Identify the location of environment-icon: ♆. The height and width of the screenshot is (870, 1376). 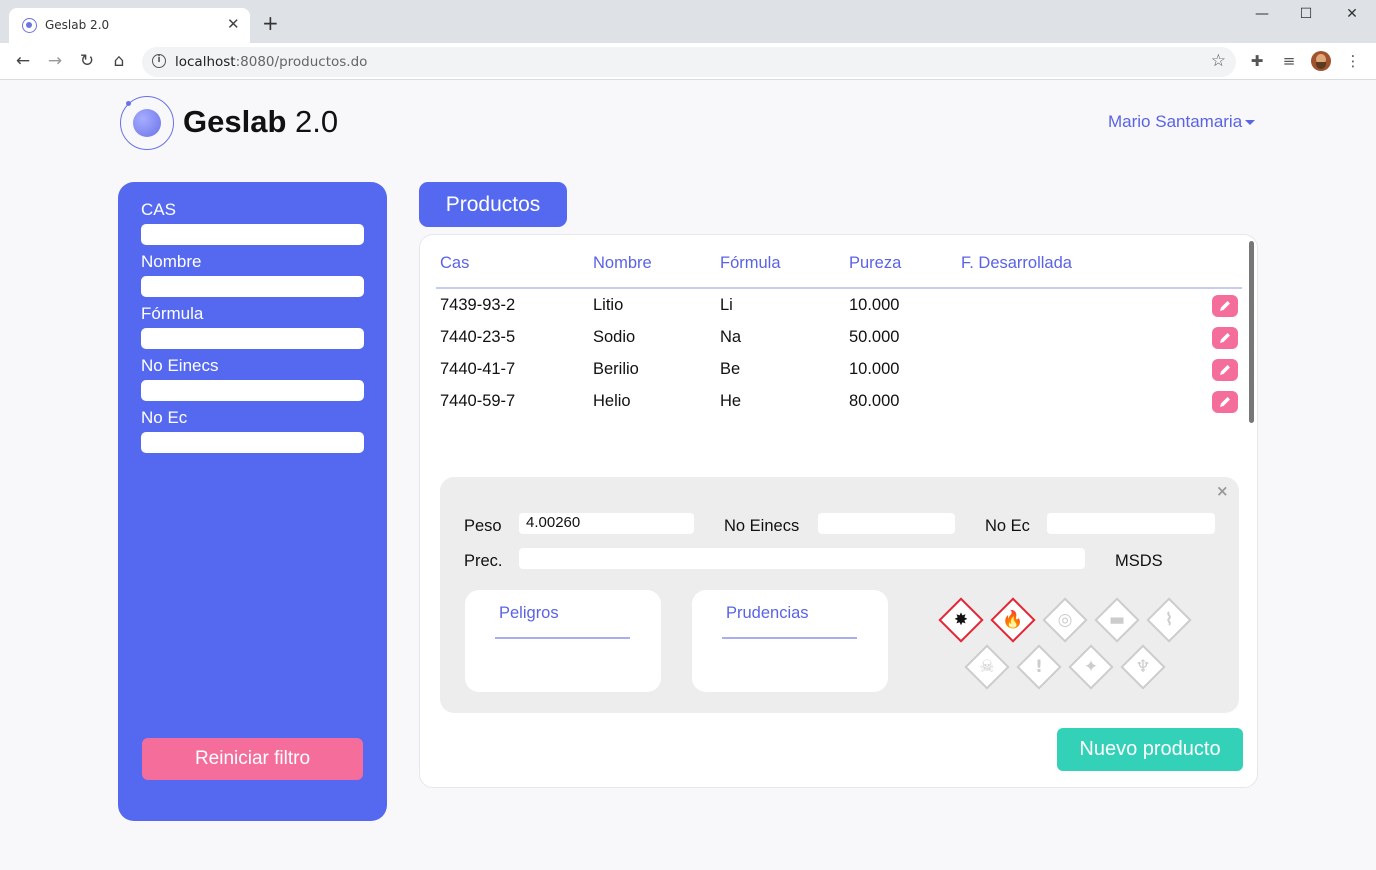
(1143, 667).